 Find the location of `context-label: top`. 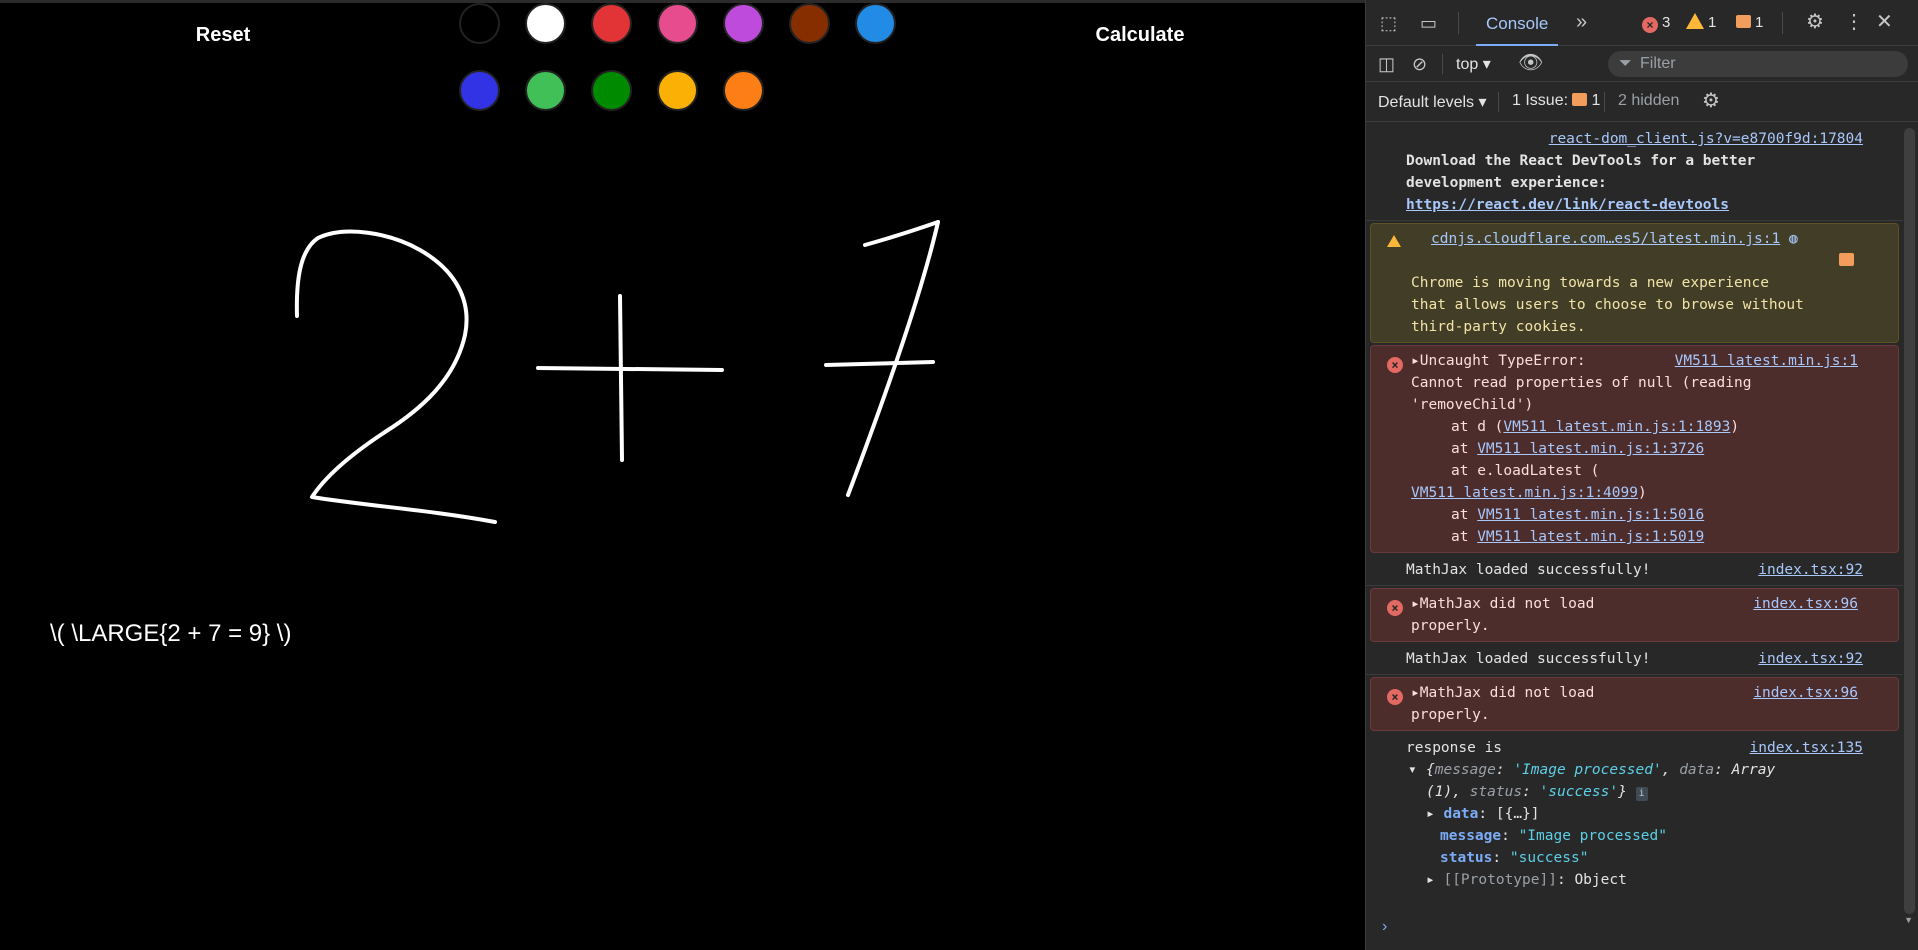

context-label: top is located at coordinates (1467, 64).